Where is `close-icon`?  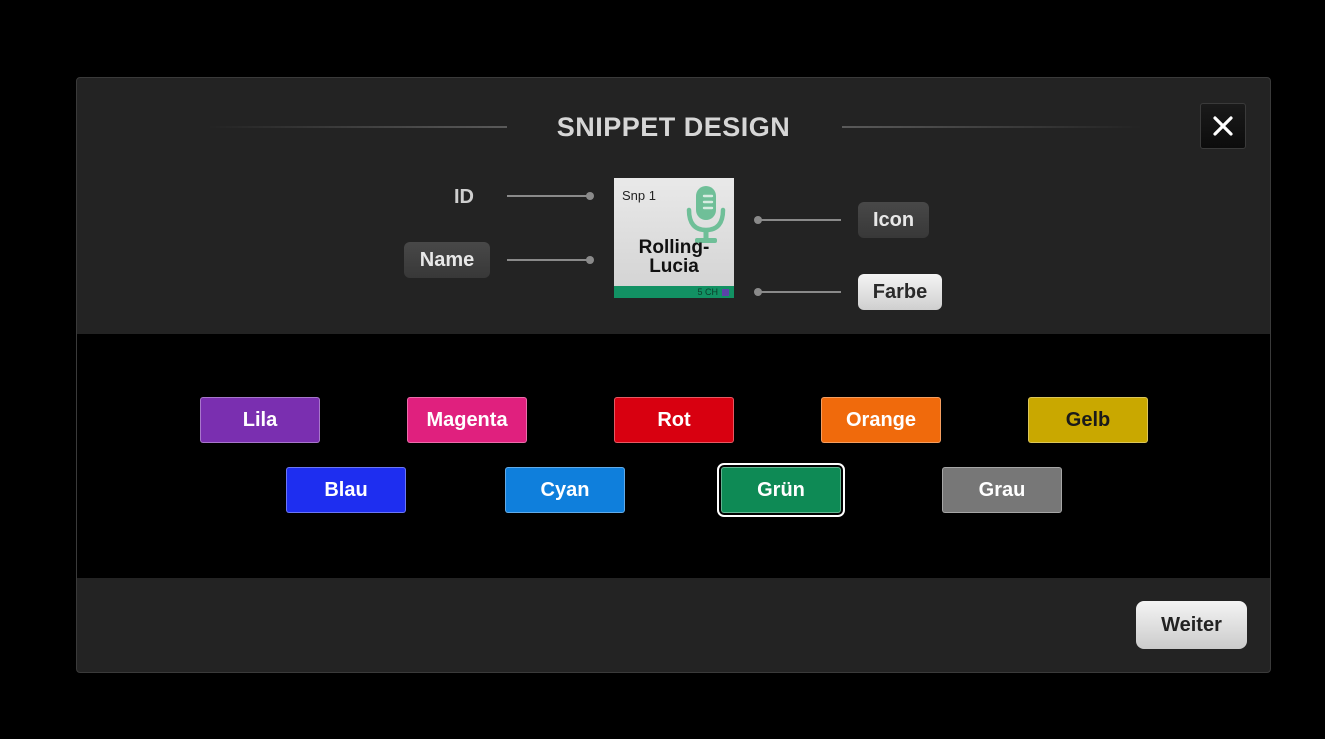
close-icon is located at coordinates (1223, 126).